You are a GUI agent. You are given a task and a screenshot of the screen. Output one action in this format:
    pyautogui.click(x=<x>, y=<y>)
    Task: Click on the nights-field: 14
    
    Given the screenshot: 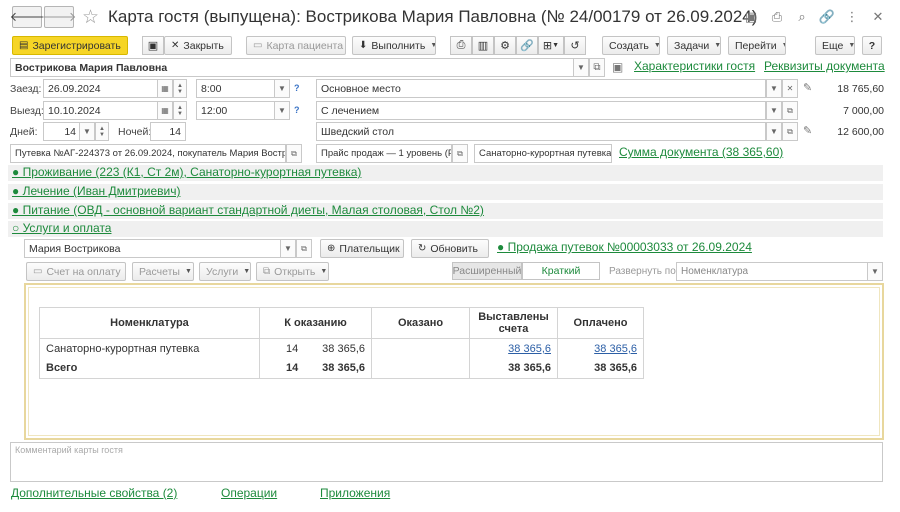 What is the action you would take?
    pyautogui.click(x=168, y=131)
    